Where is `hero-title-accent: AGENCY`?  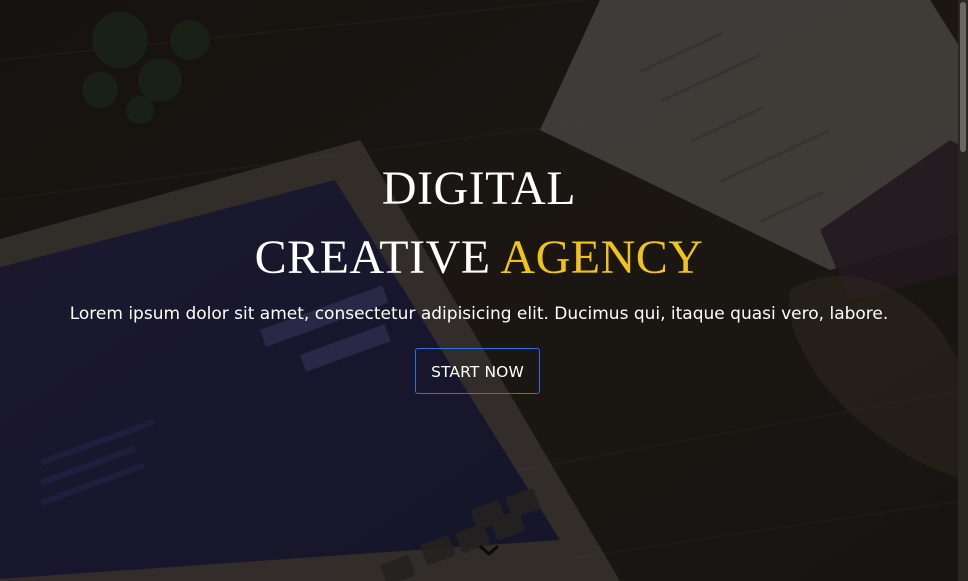 hero-title-accent: AGENCY is located at coordinates (602, 257).